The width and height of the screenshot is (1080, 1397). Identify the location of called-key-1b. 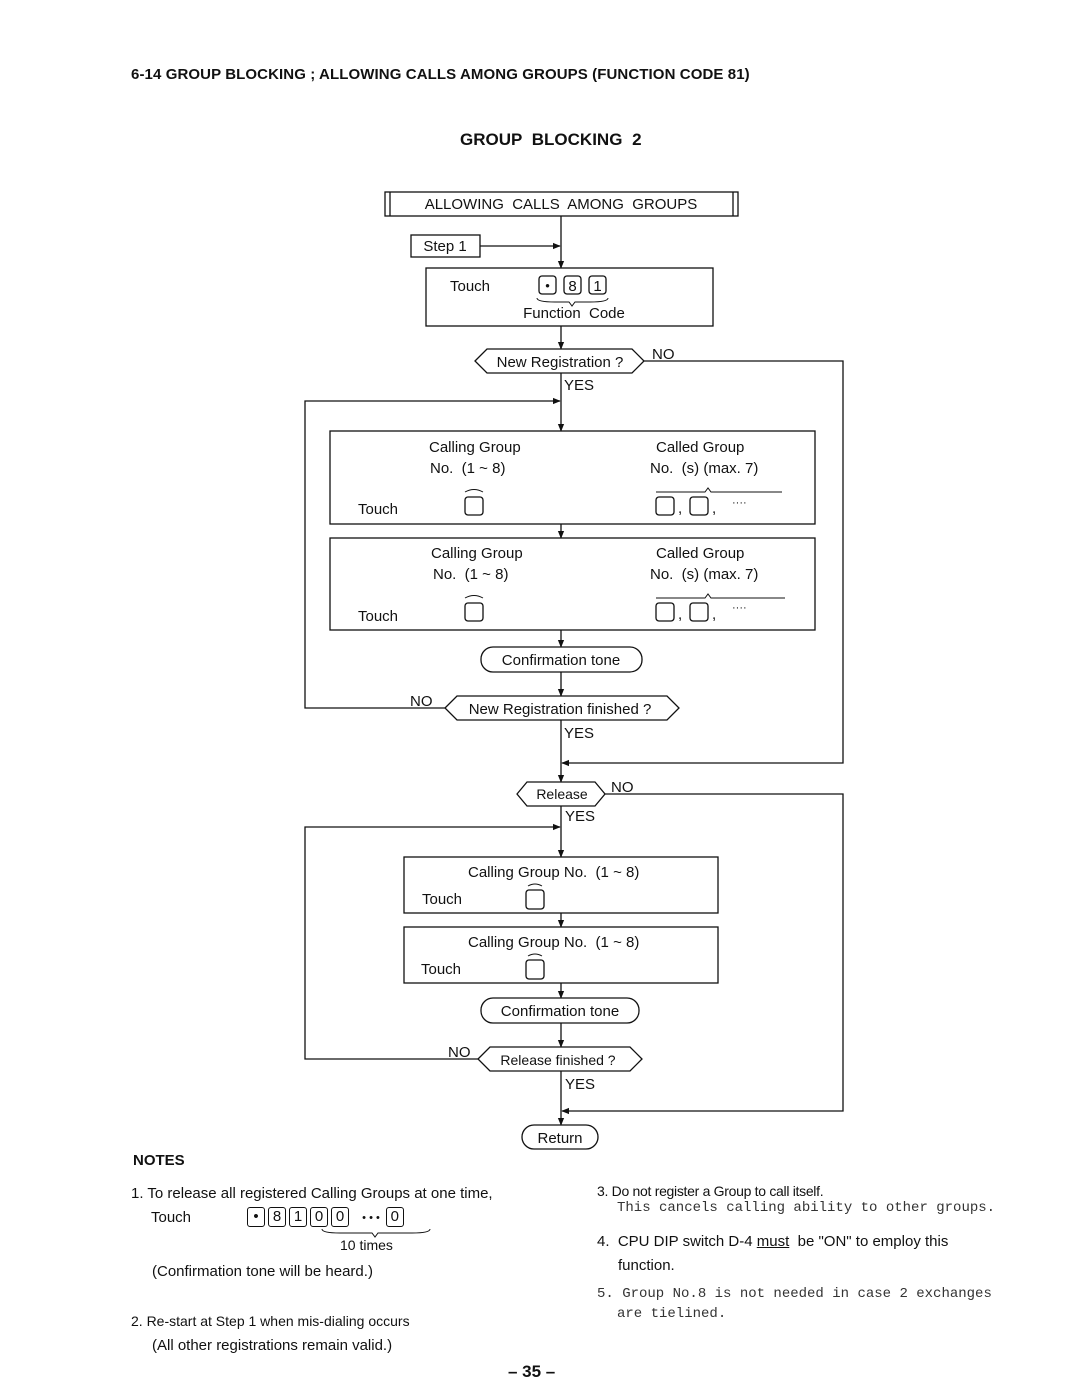
(699, 506).